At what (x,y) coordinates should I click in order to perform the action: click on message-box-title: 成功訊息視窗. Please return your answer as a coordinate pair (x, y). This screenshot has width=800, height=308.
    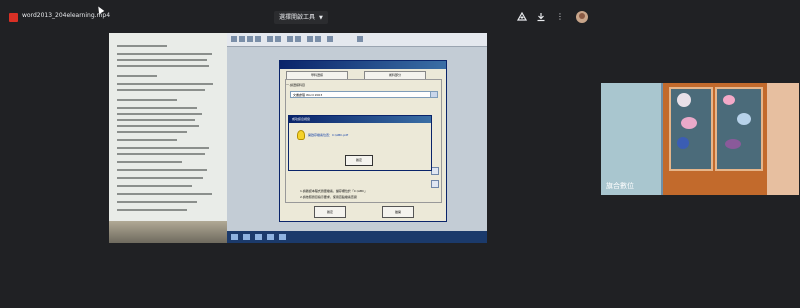
    Looking at the image, I should click on (301, 119).